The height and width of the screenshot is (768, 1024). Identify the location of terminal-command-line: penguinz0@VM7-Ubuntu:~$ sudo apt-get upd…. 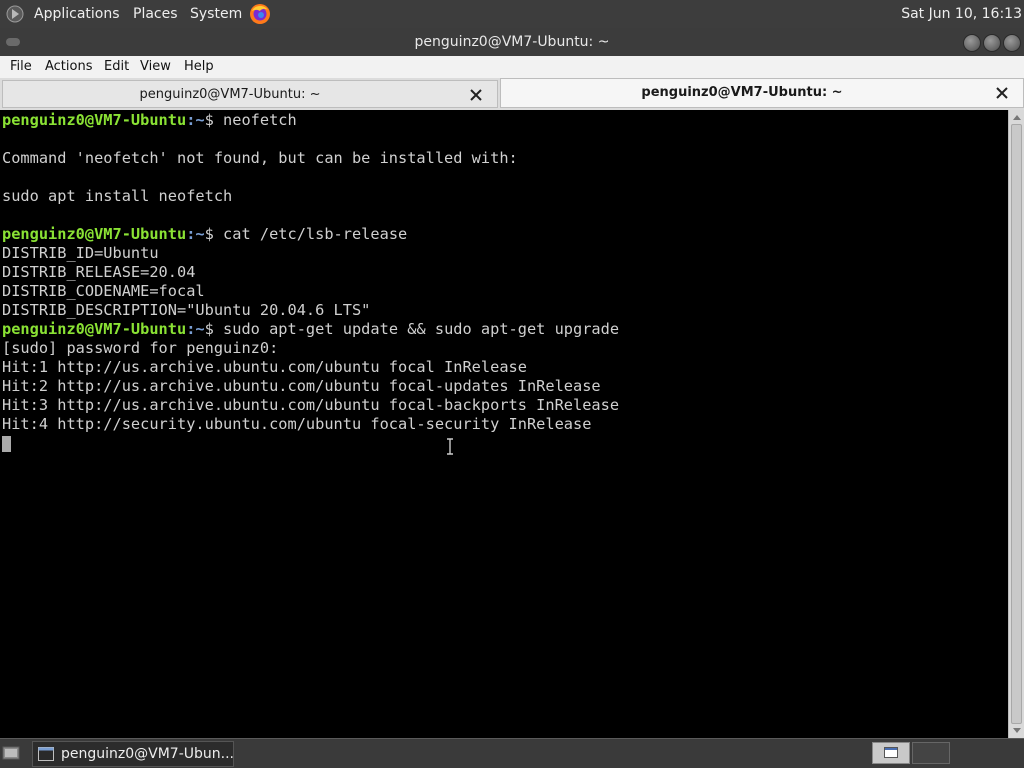
(310, 329).